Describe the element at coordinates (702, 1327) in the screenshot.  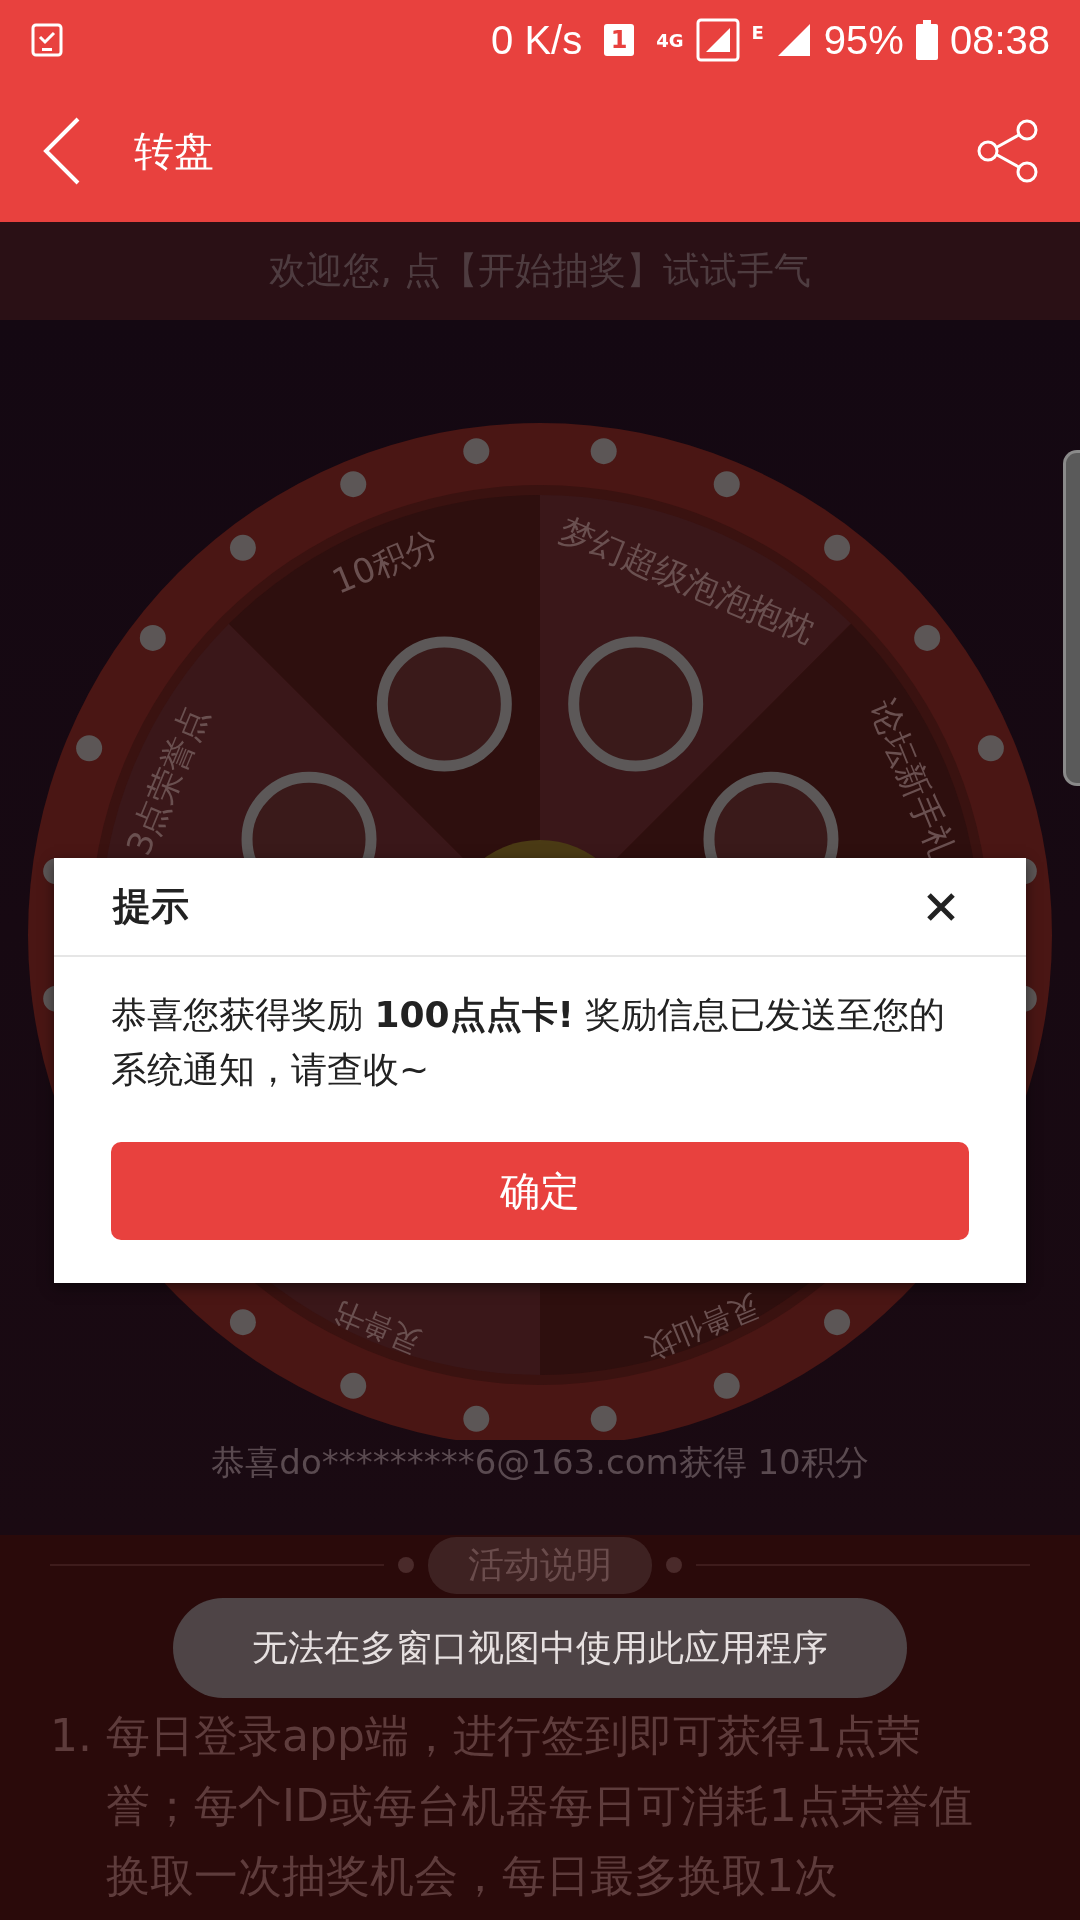
I see `prize-label: 灵兽仙坟` at that location.